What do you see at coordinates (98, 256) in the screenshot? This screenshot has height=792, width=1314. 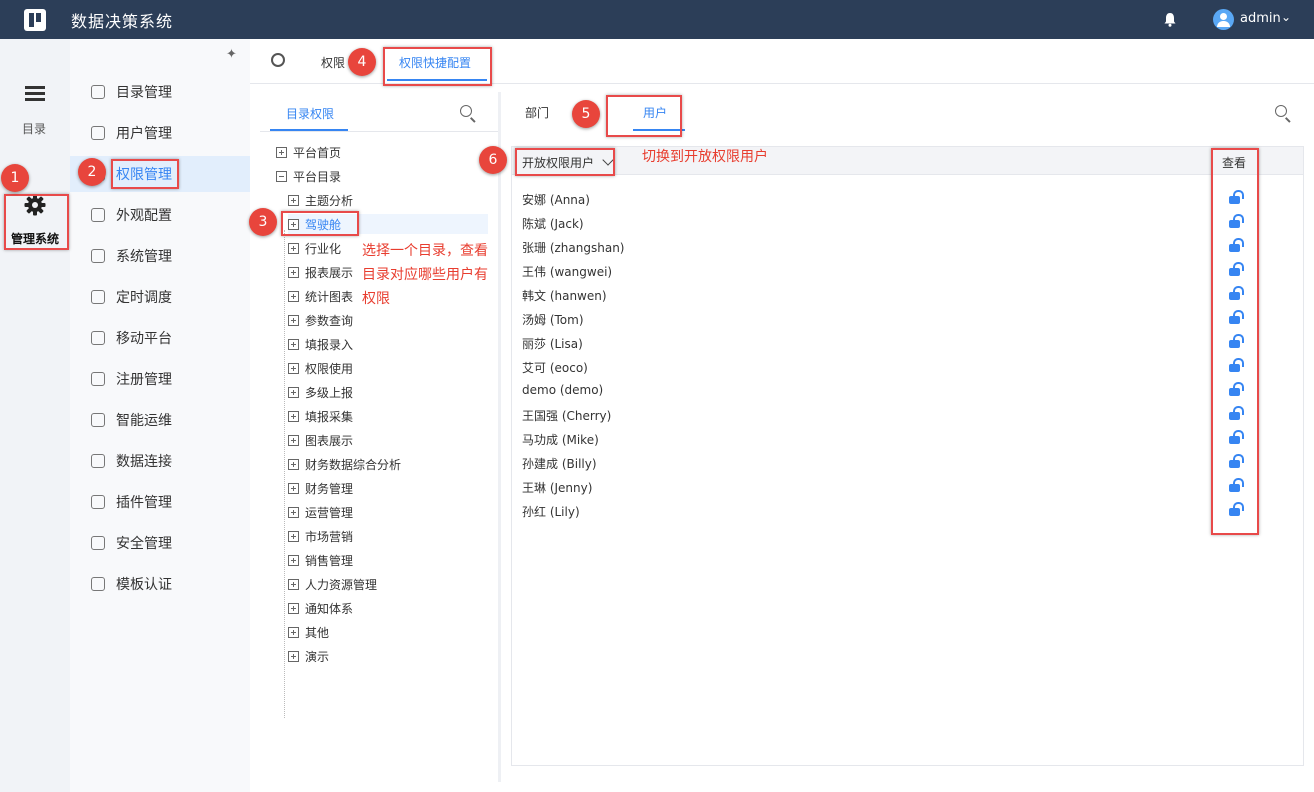 I see `gear-icon` at bounding box center [98, 256].